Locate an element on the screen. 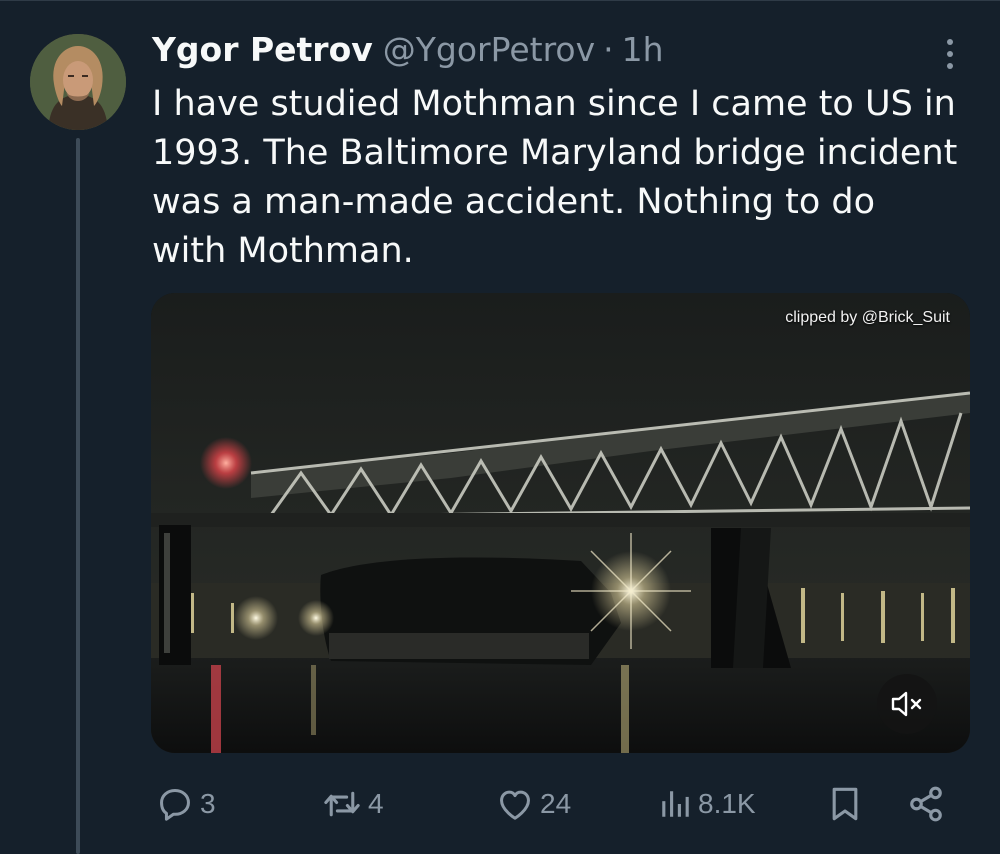 This screenshot has height=854, width=1000. speaker-muted-glyph is located at coordinates (906, 704).